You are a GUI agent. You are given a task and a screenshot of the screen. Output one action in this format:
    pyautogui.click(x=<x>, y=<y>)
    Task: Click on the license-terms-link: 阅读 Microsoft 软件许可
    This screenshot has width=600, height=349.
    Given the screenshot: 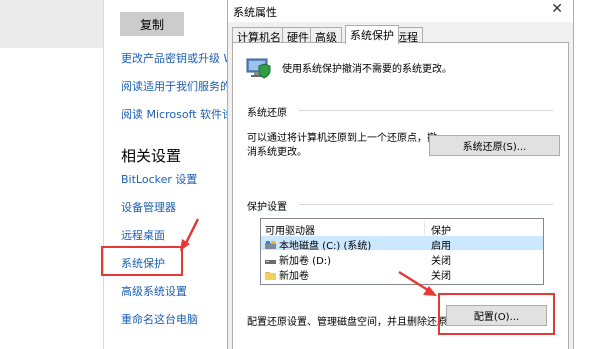 What is the action you would take?
    pyautogui.click(x=182, y=114)
    